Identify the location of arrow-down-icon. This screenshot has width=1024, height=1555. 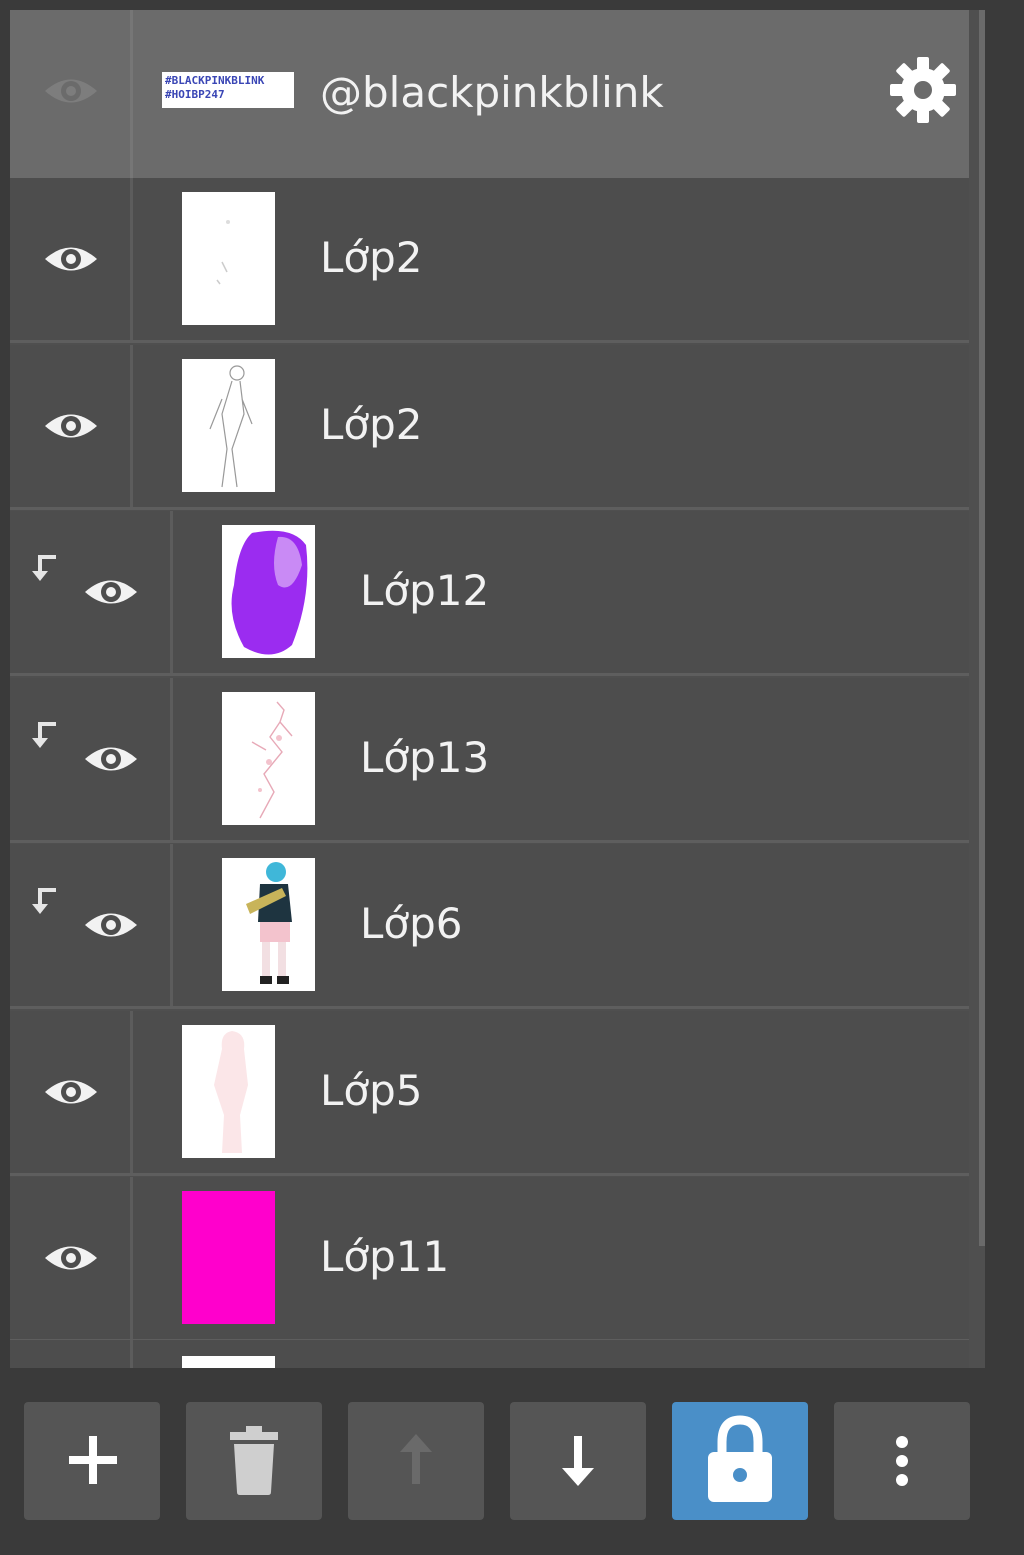
(578, 1461).